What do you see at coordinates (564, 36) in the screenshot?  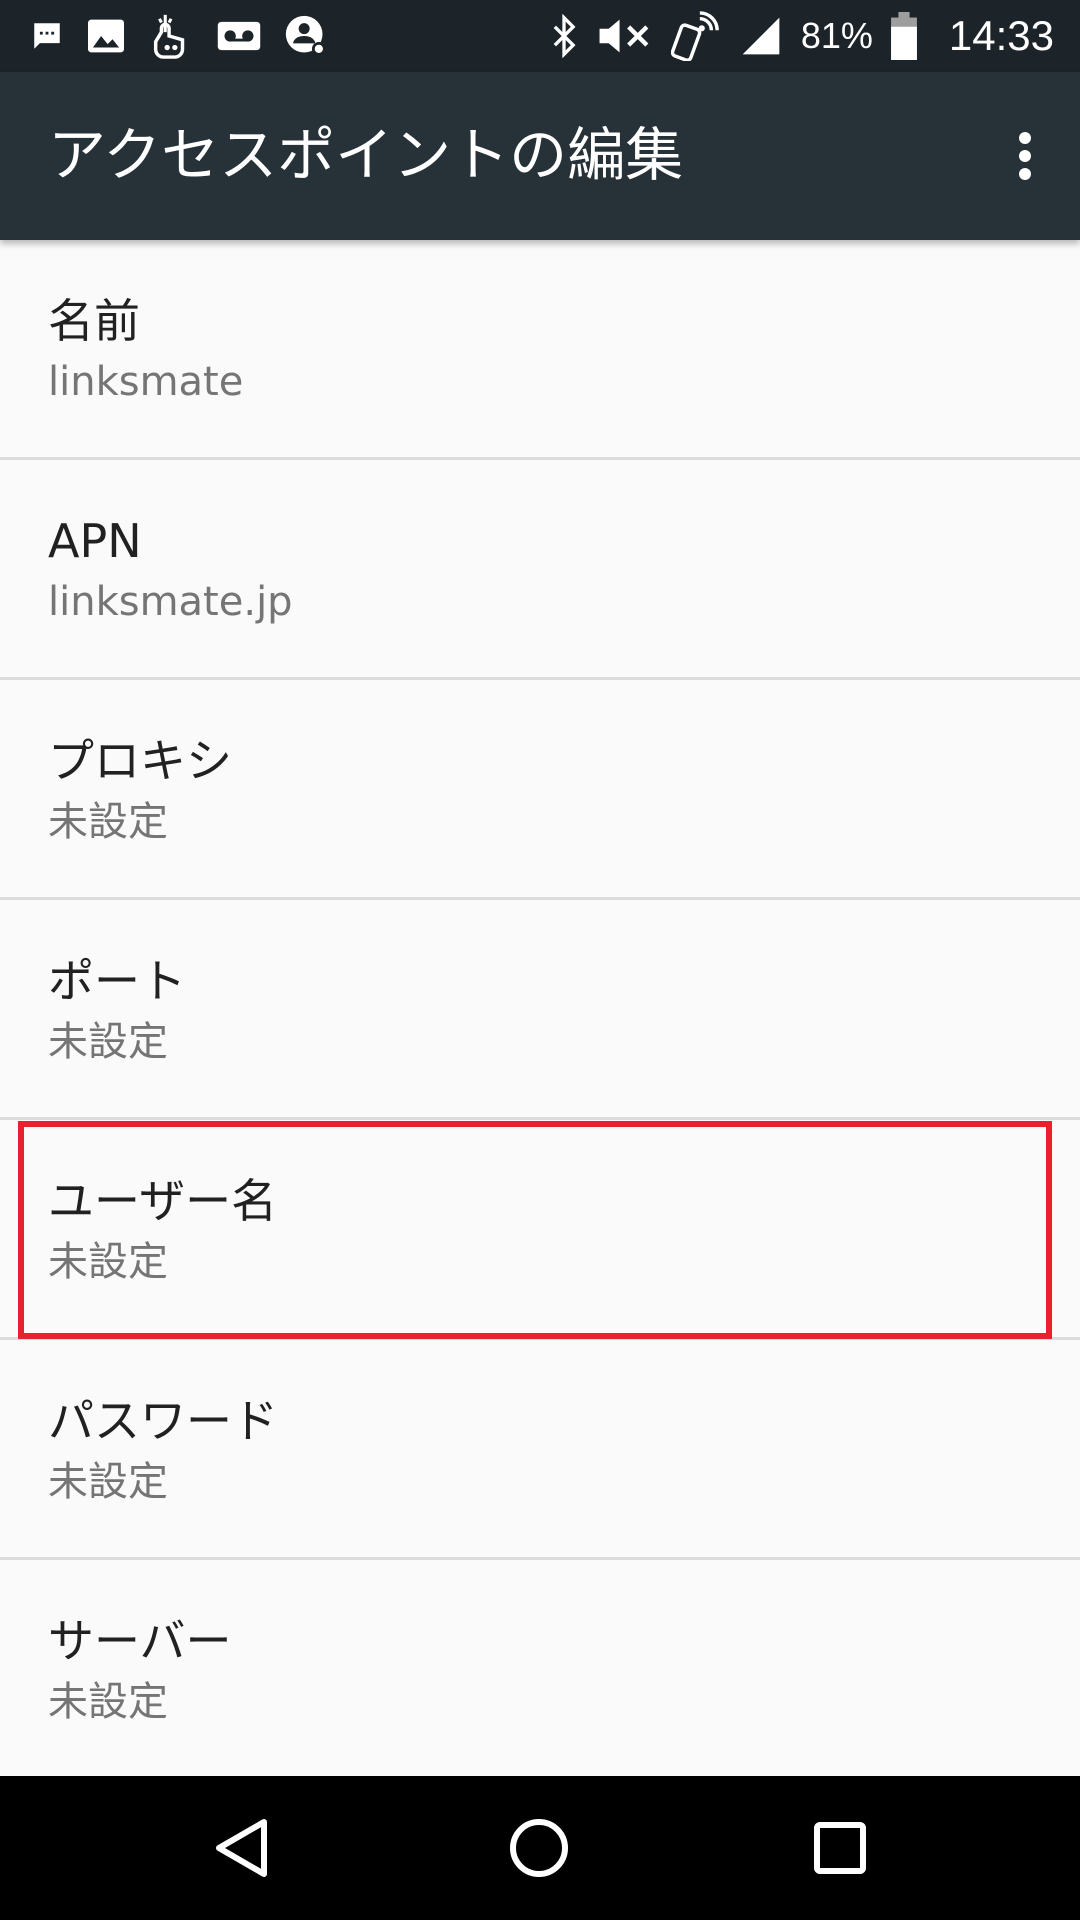 I see `bluetooth-icon` at bounding box center [564, 36].